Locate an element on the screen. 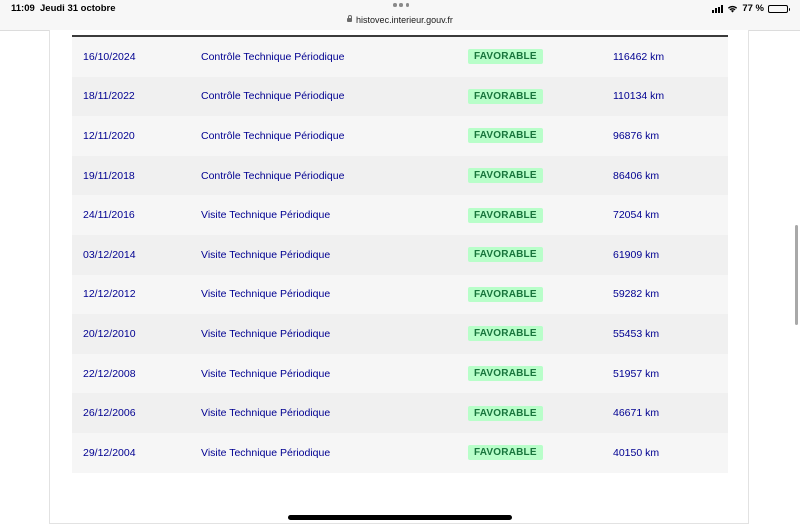  status-date: Jeudi 31 octobre is located at coordinates (78, 8).